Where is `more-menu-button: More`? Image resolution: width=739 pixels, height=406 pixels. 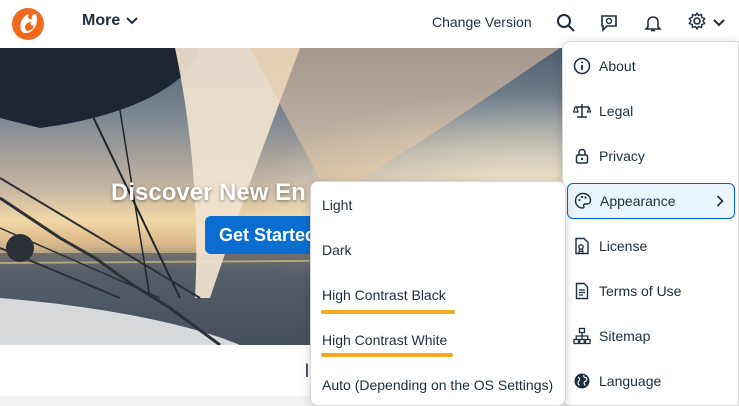
more-menu-button: More is located at coordinates (110, 21).